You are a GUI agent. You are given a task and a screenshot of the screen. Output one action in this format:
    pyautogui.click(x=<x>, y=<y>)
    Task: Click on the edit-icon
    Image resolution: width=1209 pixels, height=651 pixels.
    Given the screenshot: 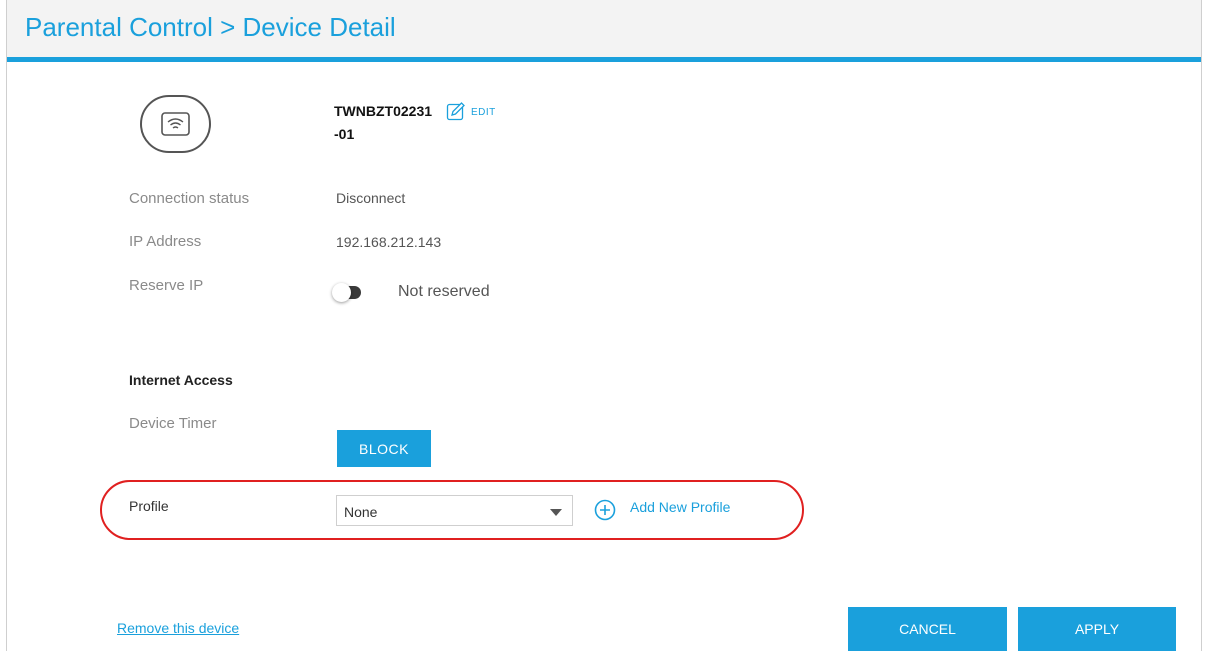 What is the action you would take?
    pyautogui.click(x=456, y=111)
    